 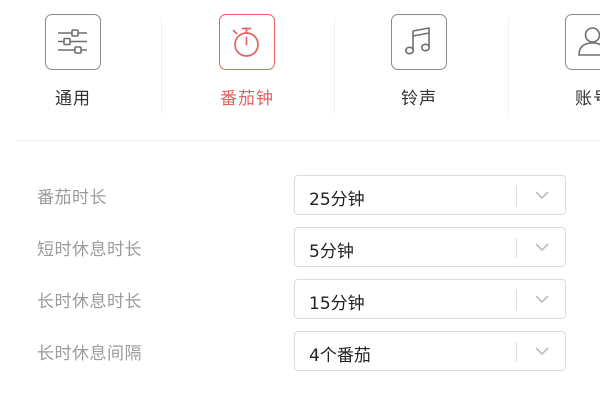 I want to click on setting-row-pomodoro-duration: 番茄时长 25分钟, so click(x=300, y=196).